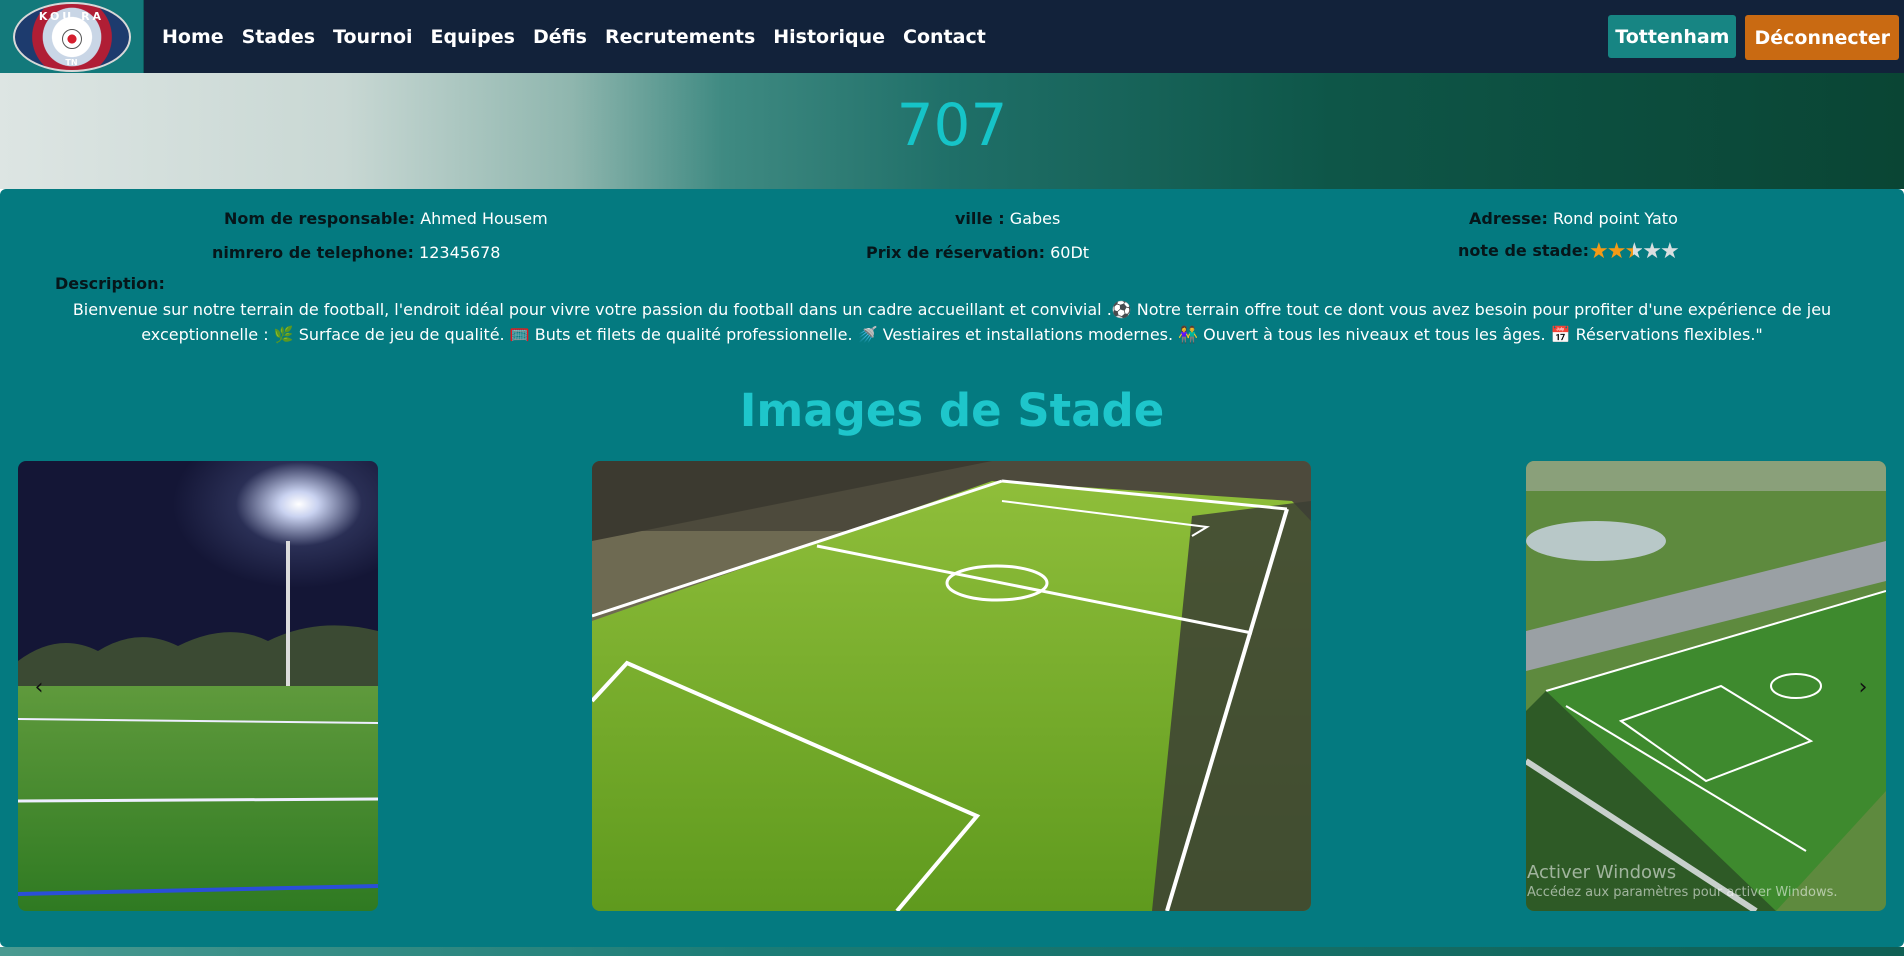  What do you see at coordinates (1035, 218) in the screenshot?
I see `ville-value: Gabes` at bounding box center [1035, 218].